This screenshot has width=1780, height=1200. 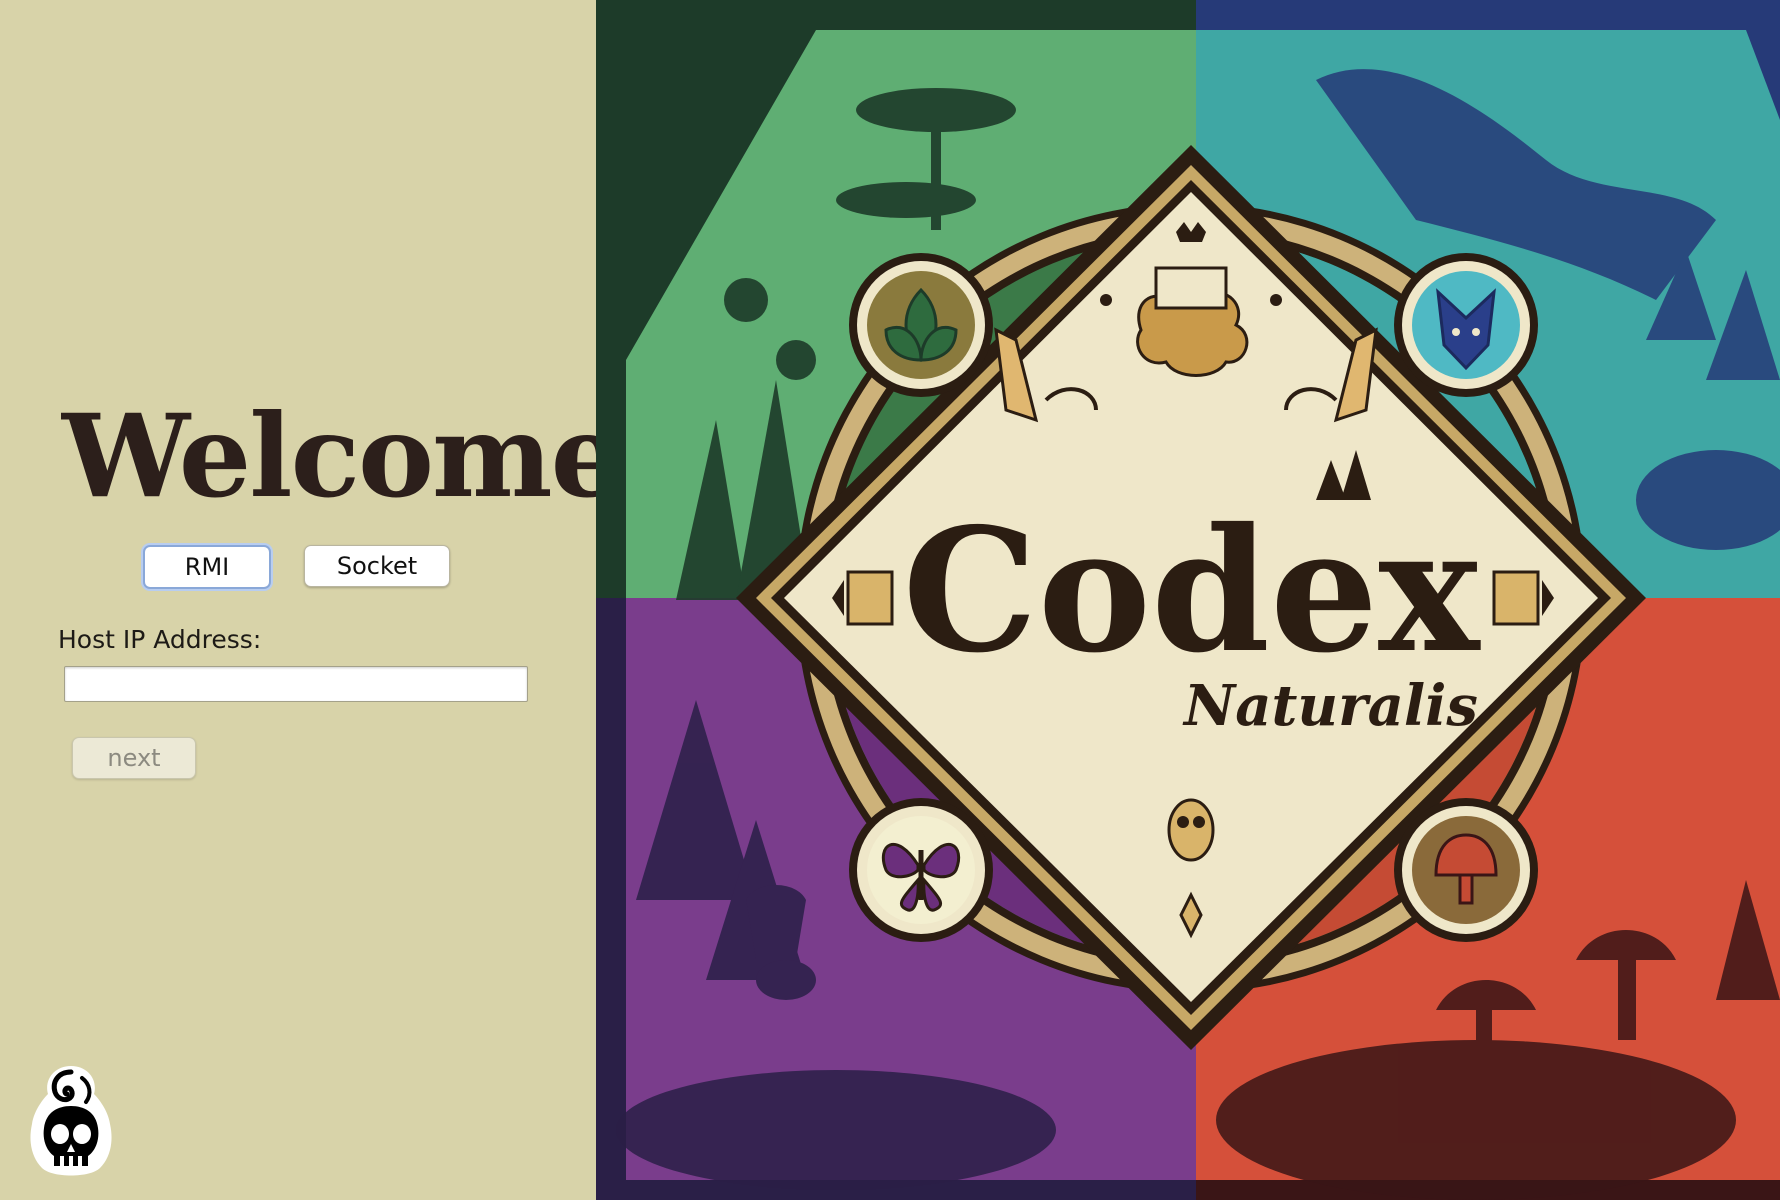 What do you see at coordinates (921, 870) in the screenshot?
I see `butterfly-icon` at bounding box center [921, 870].